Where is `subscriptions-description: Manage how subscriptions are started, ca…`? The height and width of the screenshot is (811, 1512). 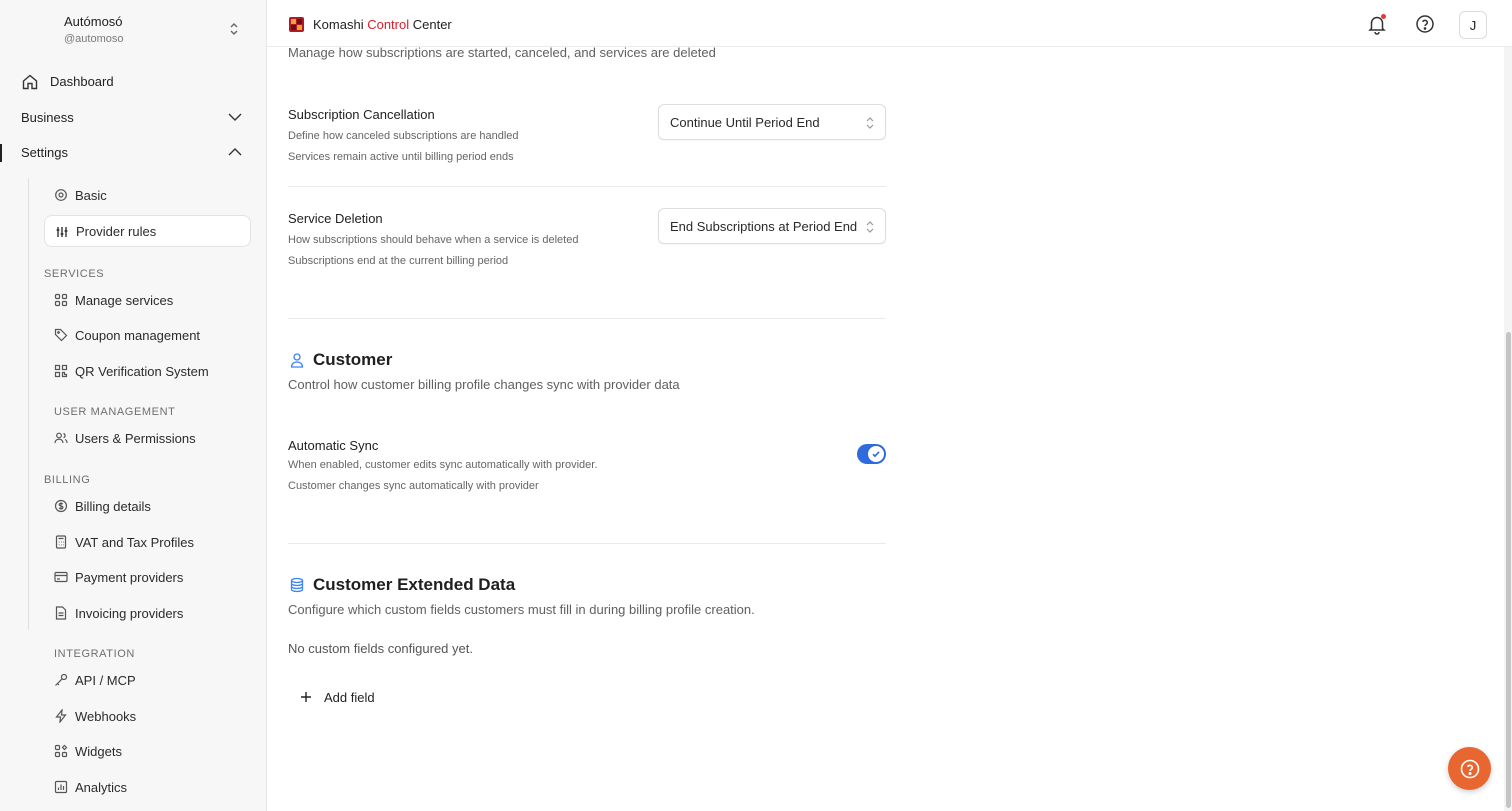 subscriptions-description: Manage how subscriptions are started, ca… is located at coordinates (502, 52).